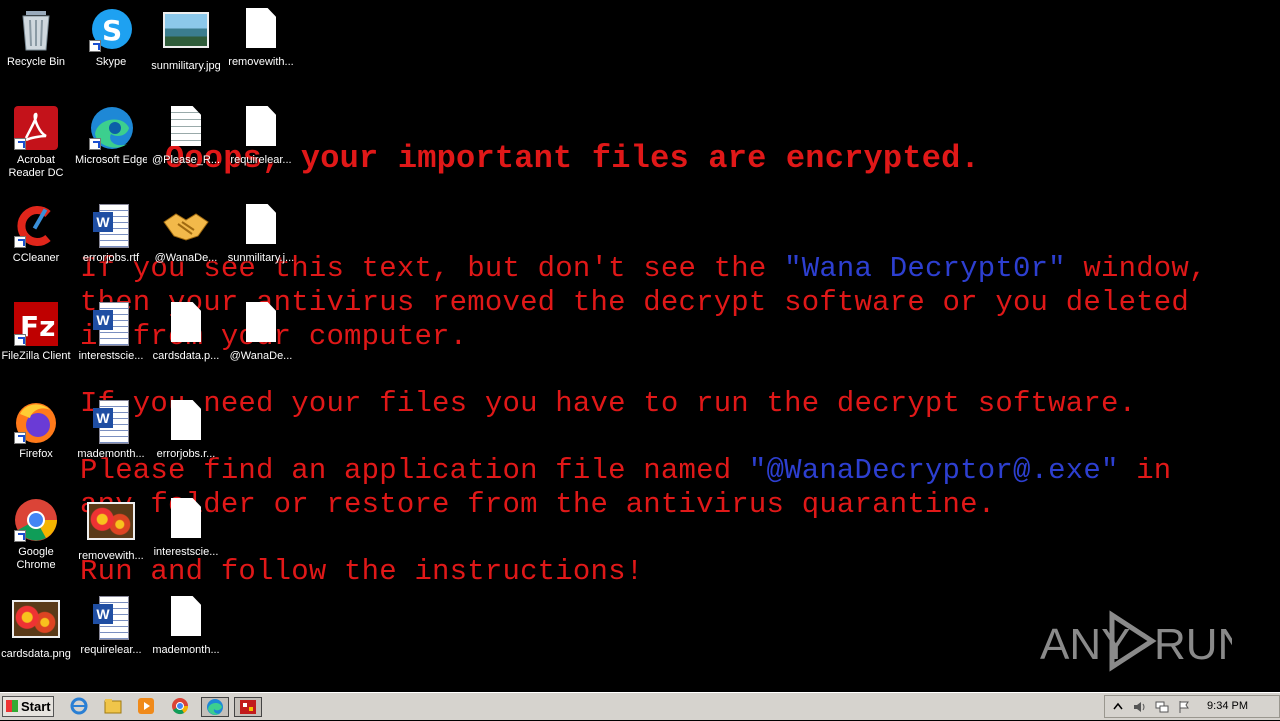  What do you see at coordinates (28, 706) in the screenshot?
I see `start-button: Start` at bounding box center [28, 706].